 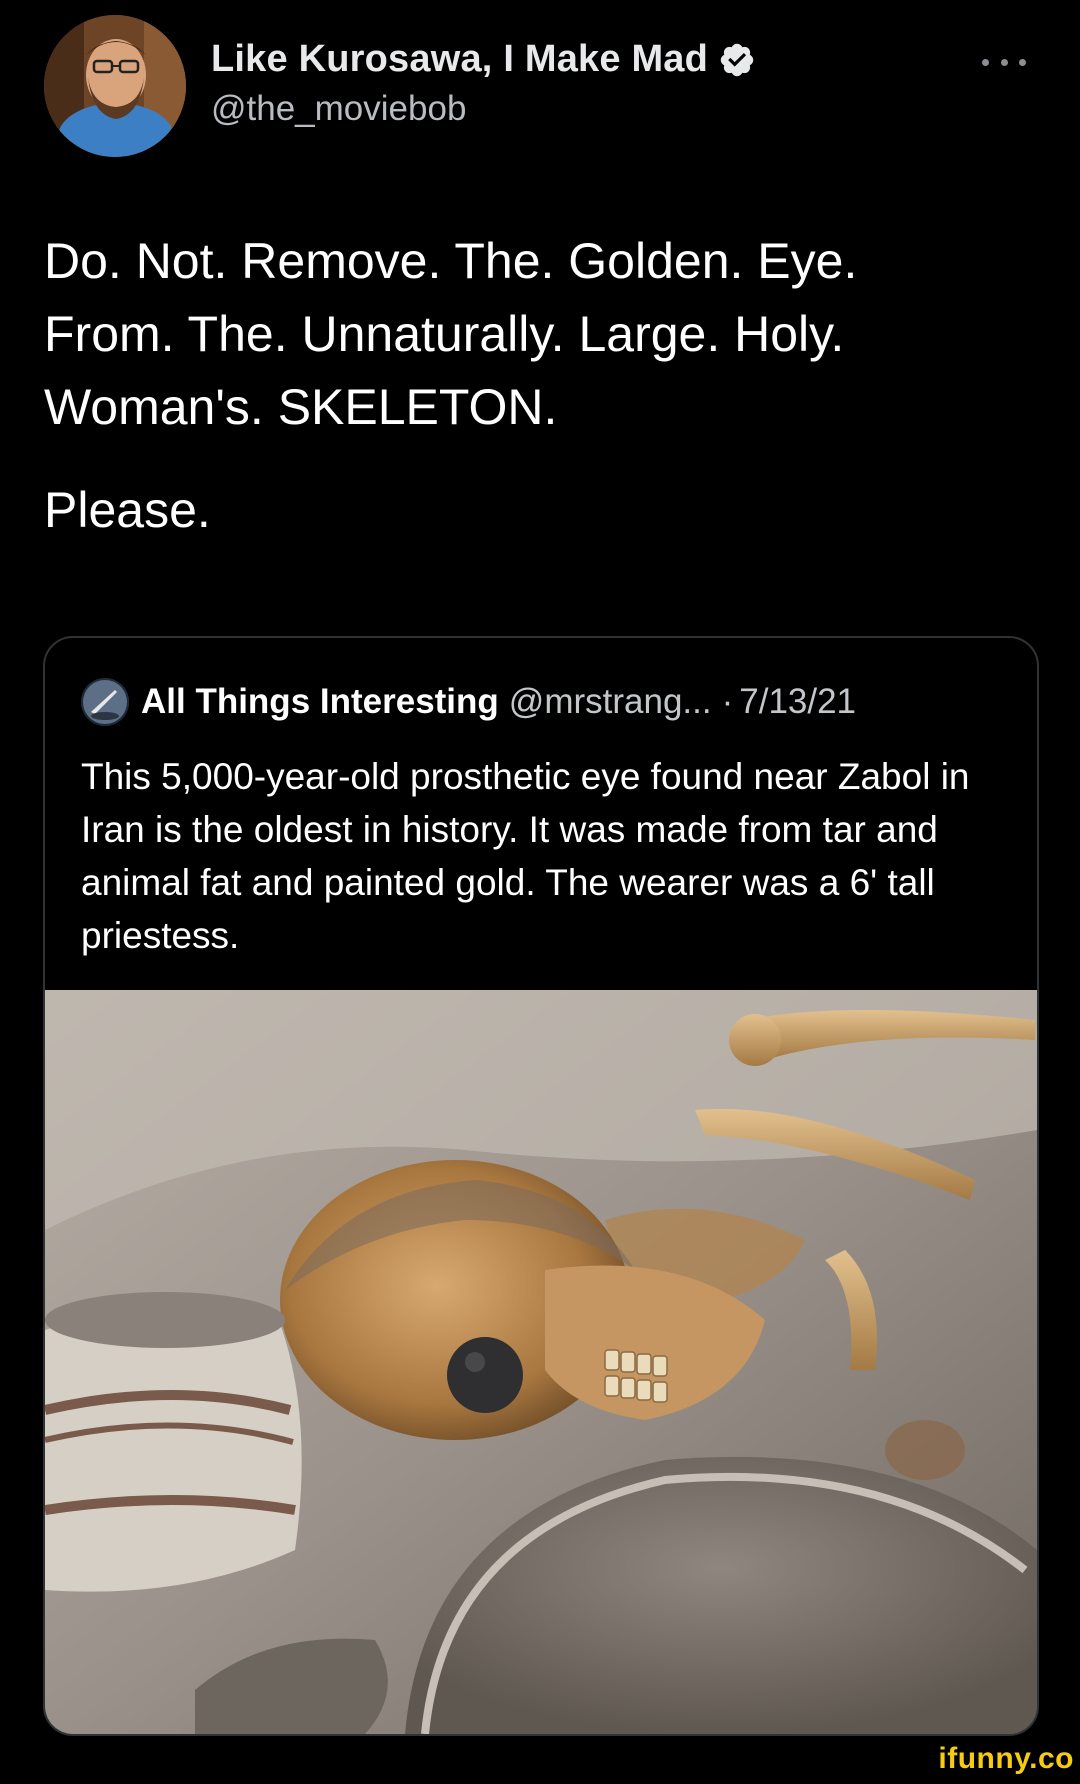 What do you see at coordinates (459, 59) in the screenshot?
I see `author-display-name: Like Kurosawa, I Make Mad` at bounding box center [459, 59].